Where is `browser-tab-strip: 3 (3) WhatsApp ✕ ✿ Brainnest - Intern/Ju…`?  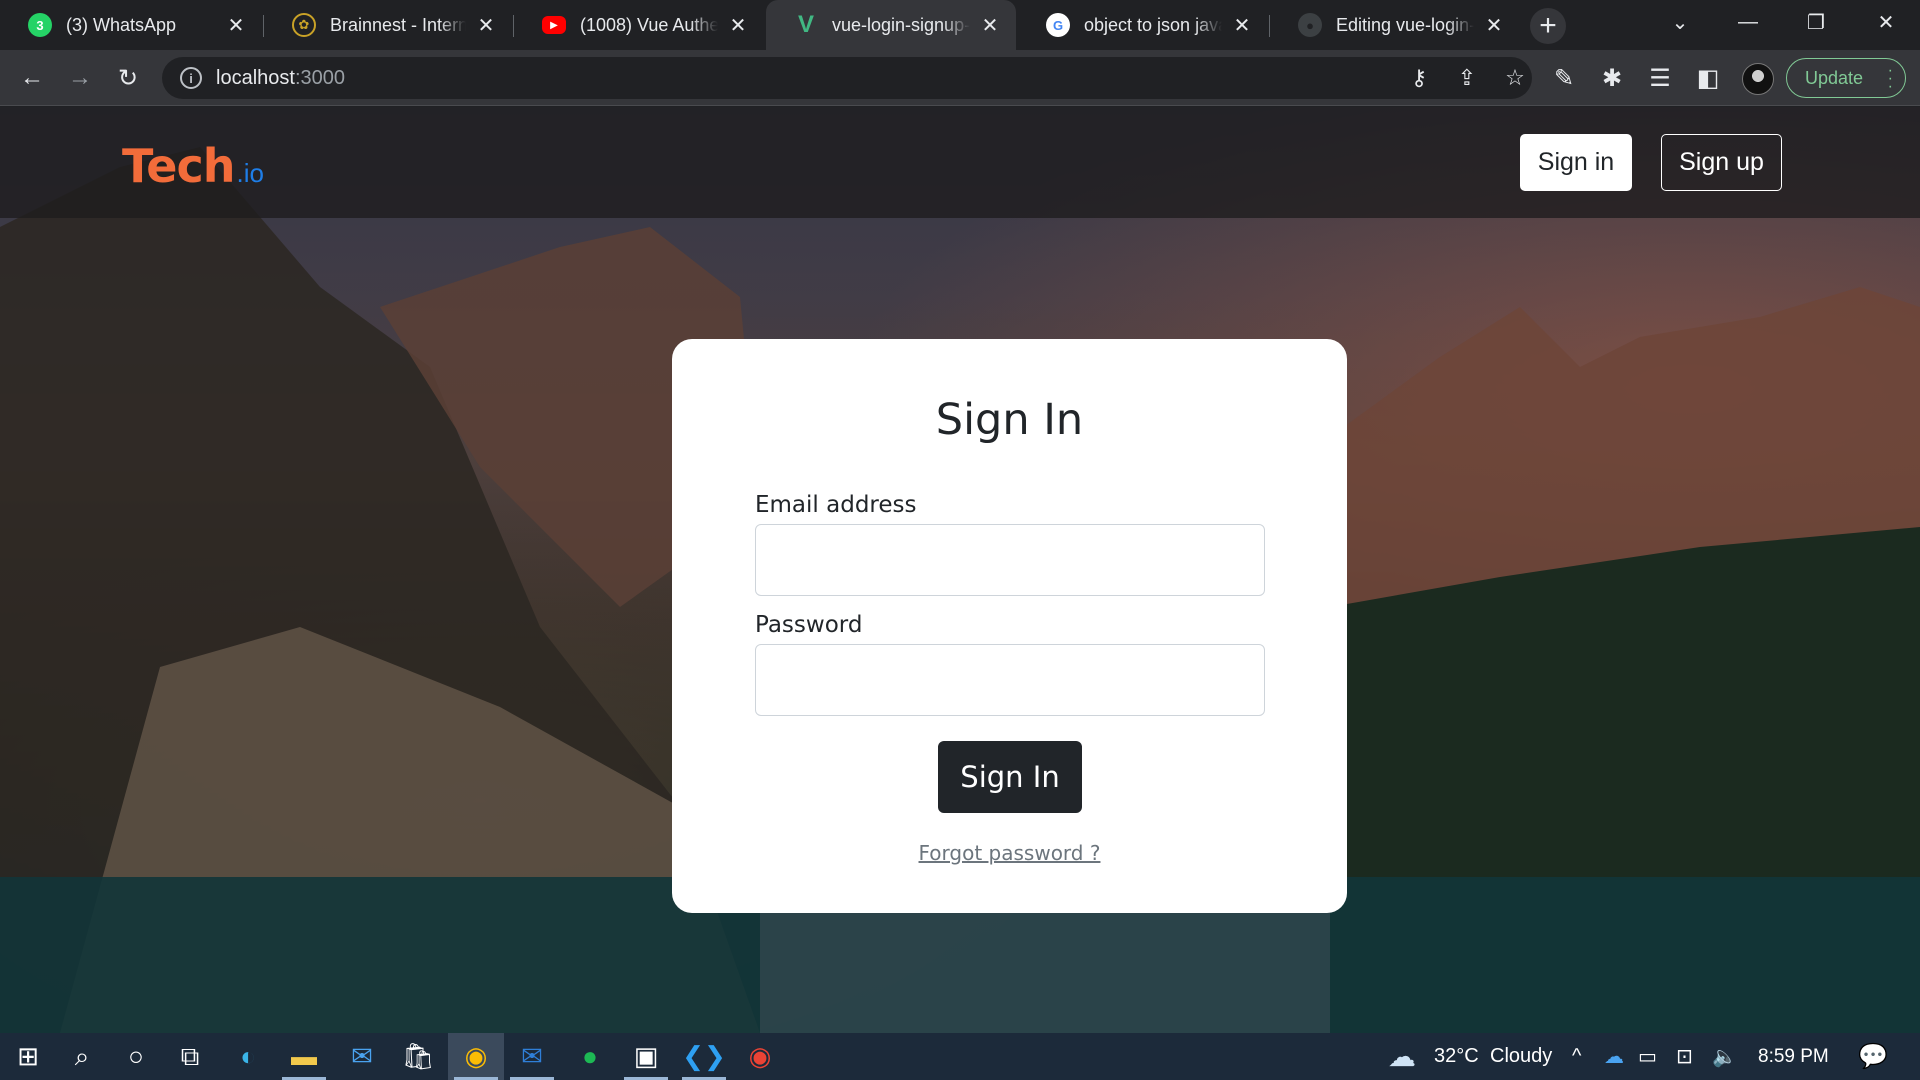 browser-tab-strip: 3 (3) WhatsApp ✕ ✿ Brainnest - Intern/Ju… is located at coordinates (960, 25).